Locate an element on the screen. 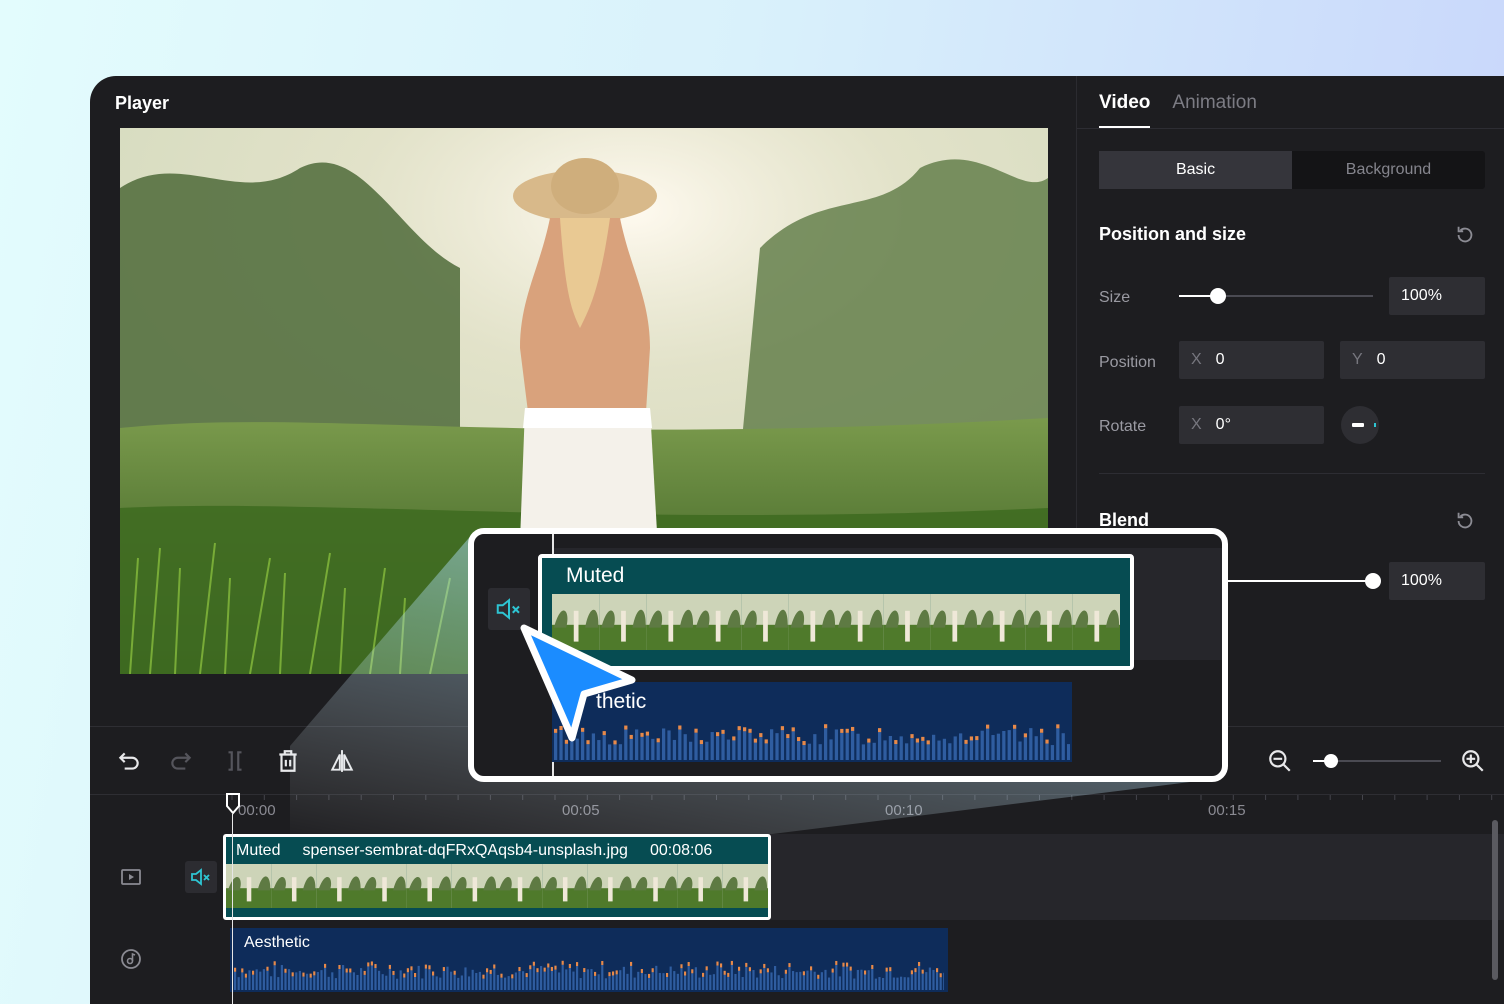  size-slider is located at coordinates (1276, 296).